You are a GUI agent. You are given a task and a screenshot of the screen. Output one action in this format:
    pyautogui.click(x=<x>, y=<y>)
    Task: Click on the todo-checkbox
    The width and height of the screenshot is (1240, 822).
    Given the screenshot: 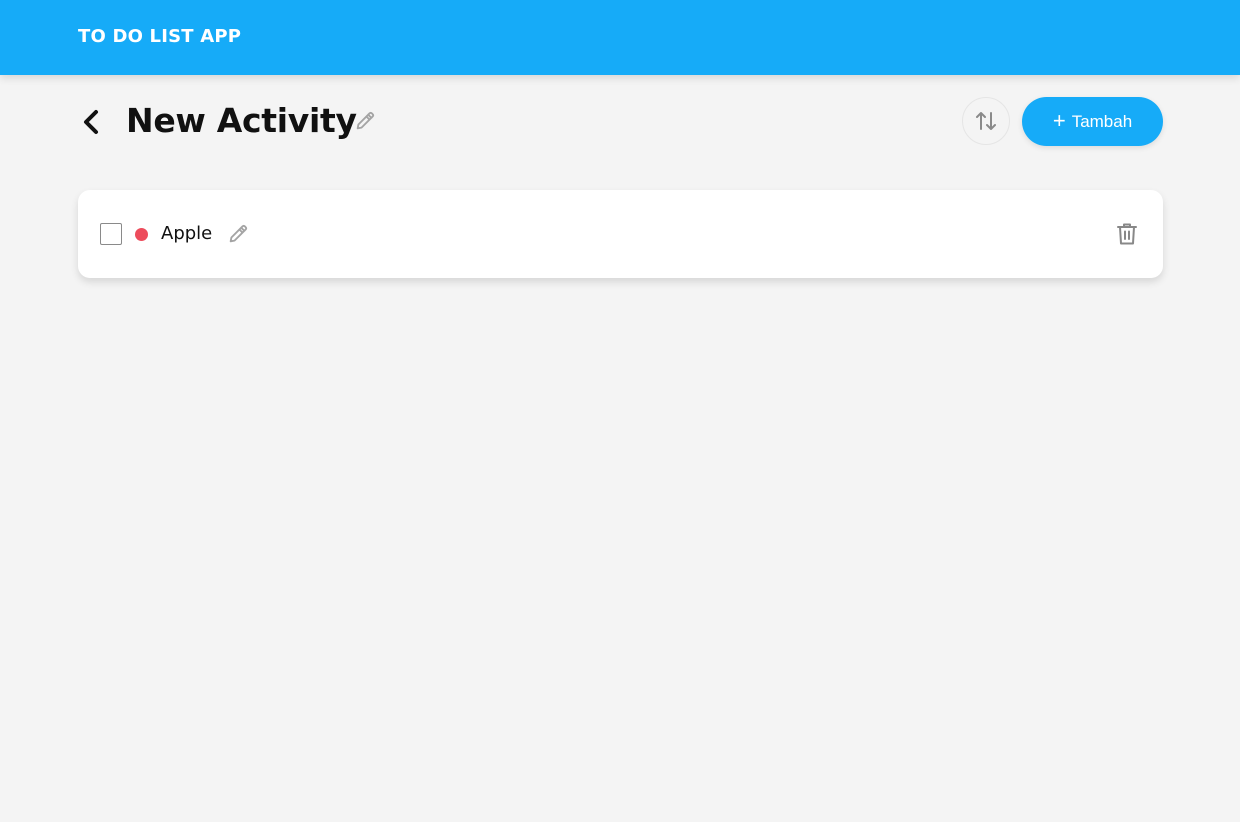 What is the action you would take?
    pyautogui.click(x=111, y=234)
    